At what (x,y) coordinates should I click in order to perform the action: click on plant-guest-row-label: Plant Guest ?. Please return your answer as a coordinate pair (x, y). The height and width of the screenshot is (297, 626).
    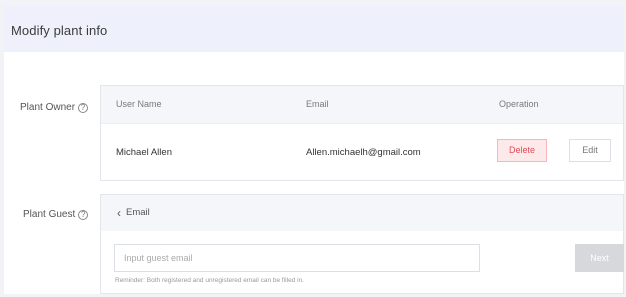
    Looking at the image, I should click on (56, 214).